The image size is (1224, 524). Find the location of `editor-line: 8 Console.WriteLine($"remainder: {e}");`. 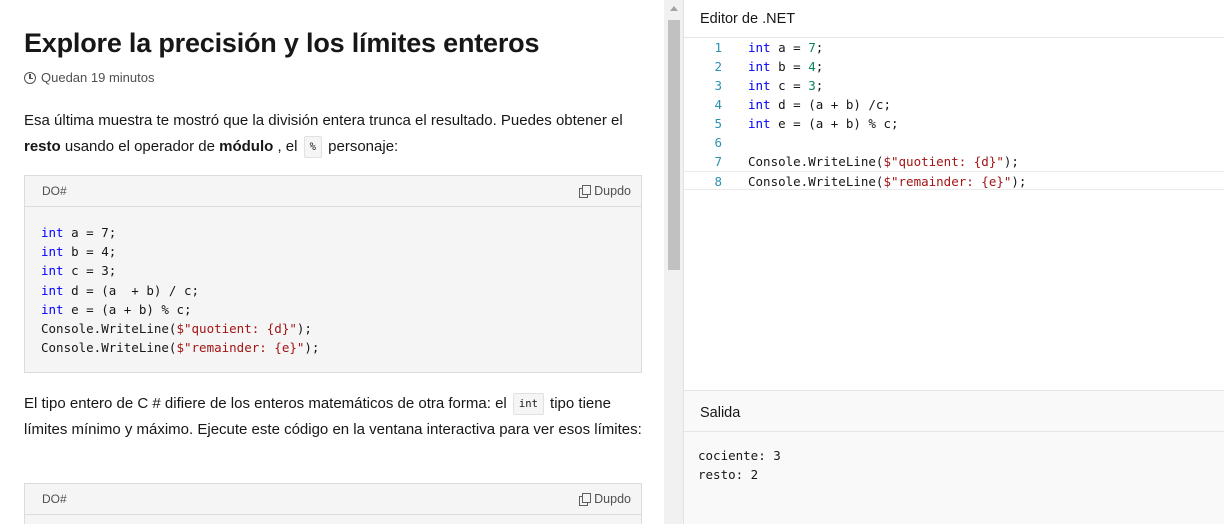

editor-line: 8 Console.WriteLine($"remainder: {e}"); is located at coordinates (954, 180).